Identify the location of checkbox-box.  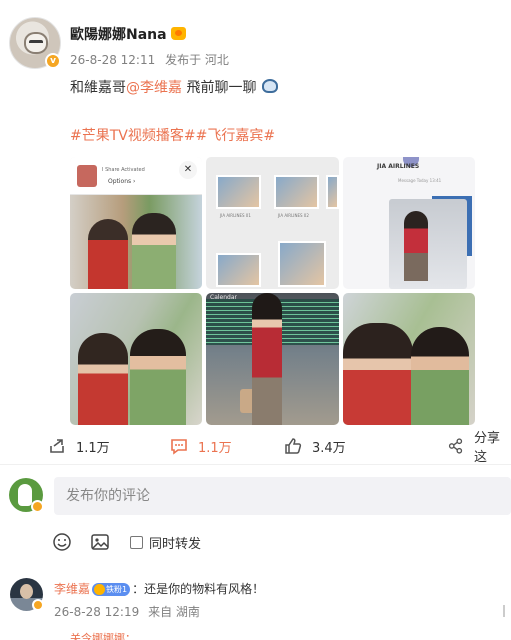
(136, 542).